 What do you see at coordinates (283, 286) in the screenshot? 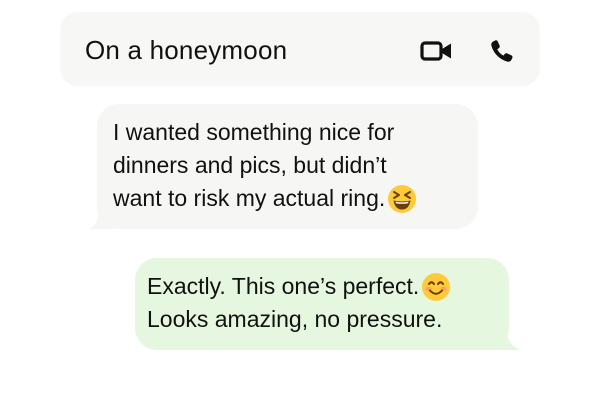
I see `message-line-text: Exactly. This one’s perfect.` at bounding box center [283, 286].